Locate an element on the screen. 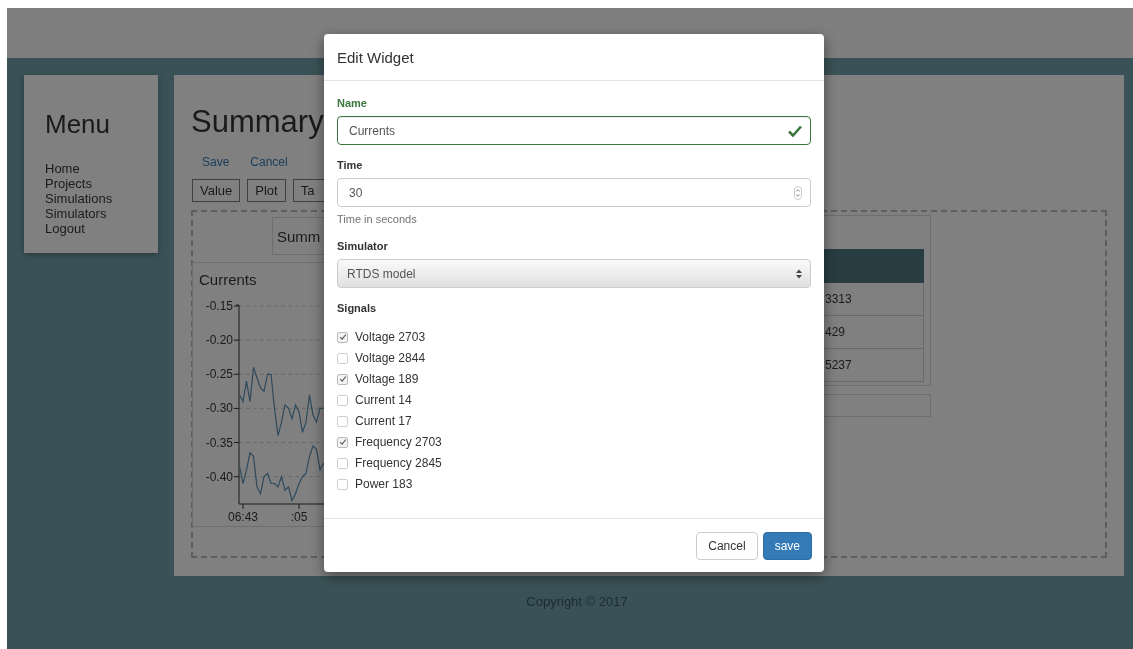  checkbox-label: Voltage 189 is located at coordinates (387, 379).